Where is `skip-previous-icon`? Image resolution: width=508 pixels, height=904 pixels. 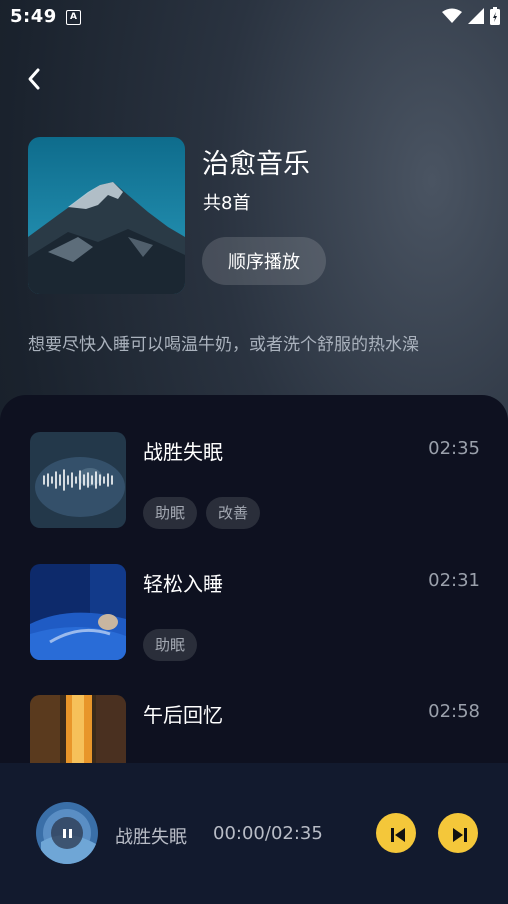
skip-previous-icon is located at coordinates (398, 835).